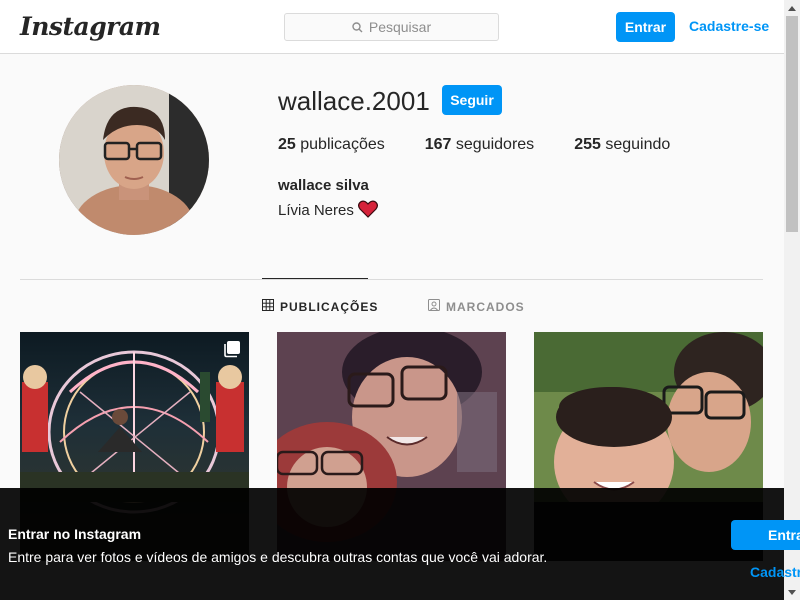  I want to click on profile-bio: Lívia Neres, so click(328, 210).